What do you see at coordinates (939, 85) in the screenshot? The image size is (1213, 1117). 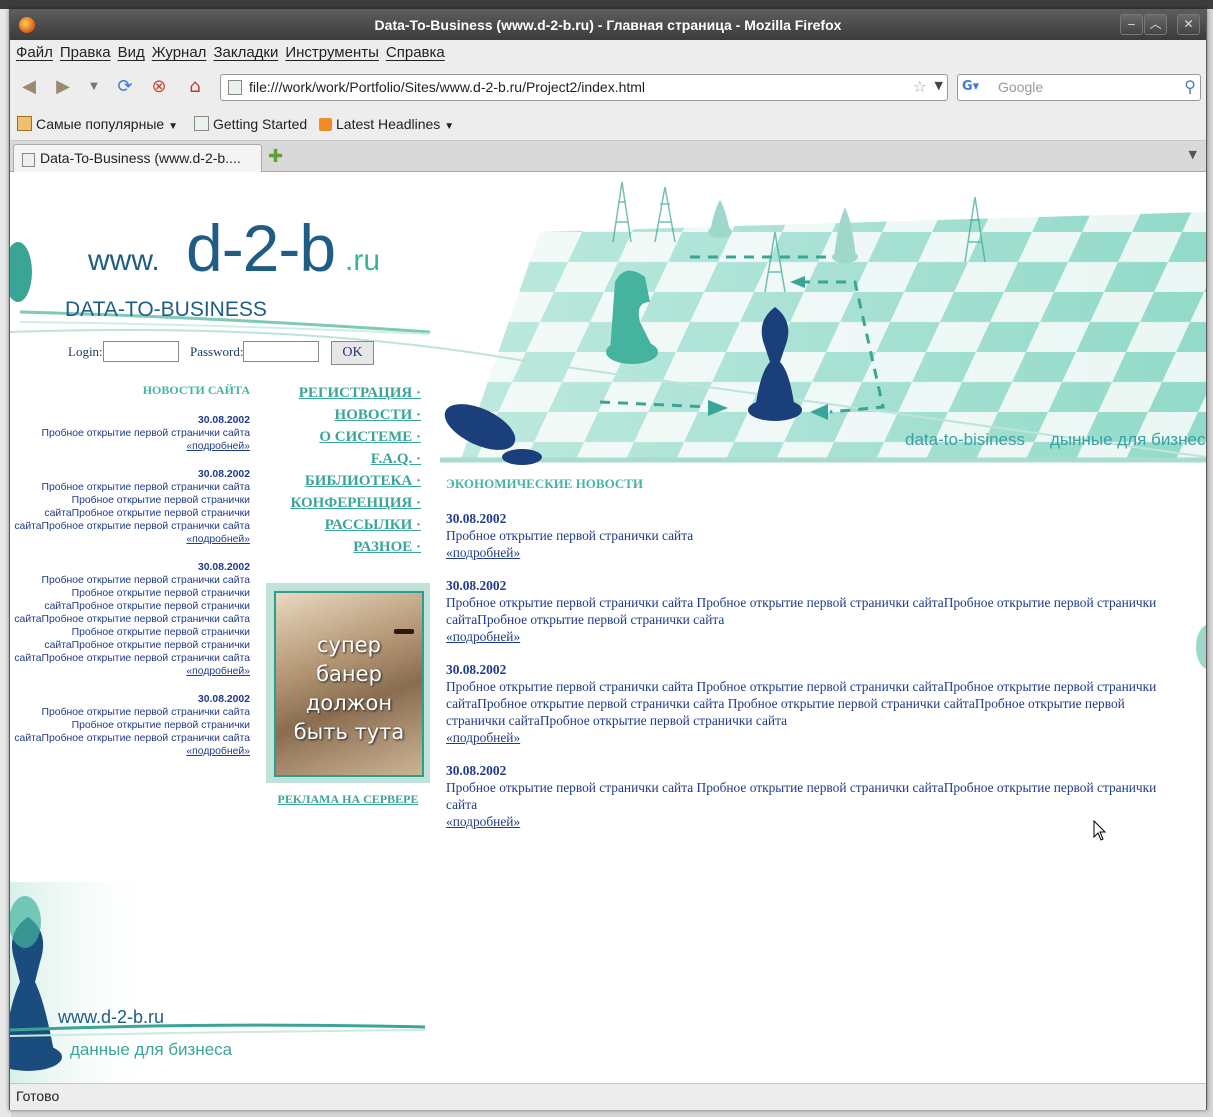 I see `url-dropdown-icon: ▼` at bounding box center [939, 85].